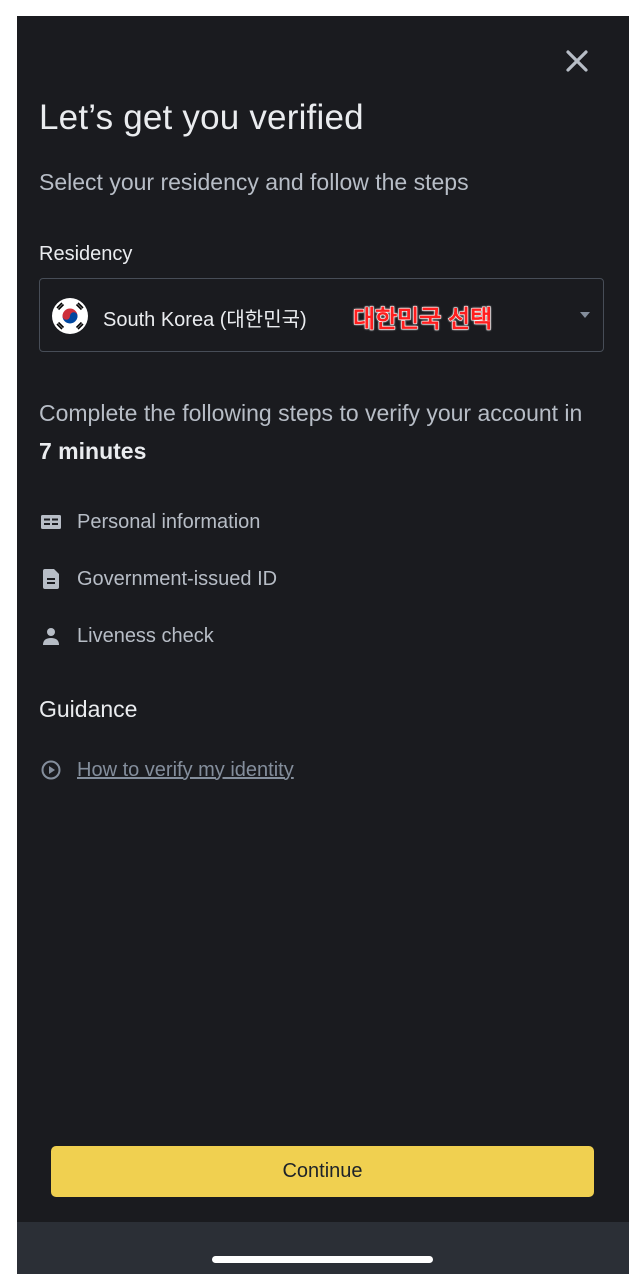  I want to click on residency-selected-value: South Korea (대한민국), so click(205, 320).